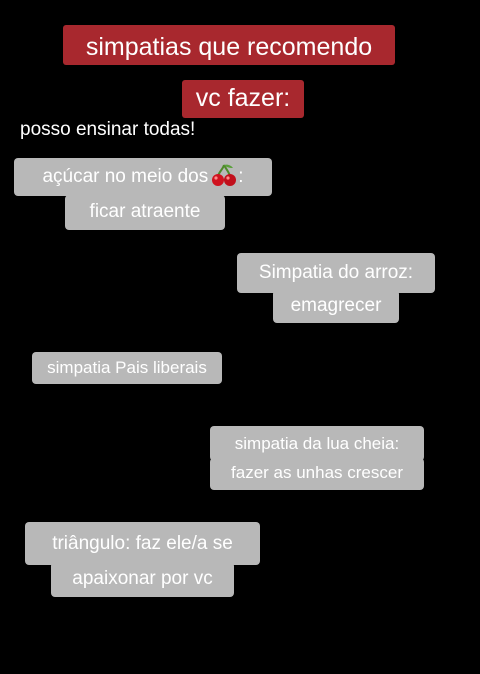 This screenshot has height=674, width=480. I want to click on sticker-4-line-1: simpatia da lua cheia:, so click(317, 443).